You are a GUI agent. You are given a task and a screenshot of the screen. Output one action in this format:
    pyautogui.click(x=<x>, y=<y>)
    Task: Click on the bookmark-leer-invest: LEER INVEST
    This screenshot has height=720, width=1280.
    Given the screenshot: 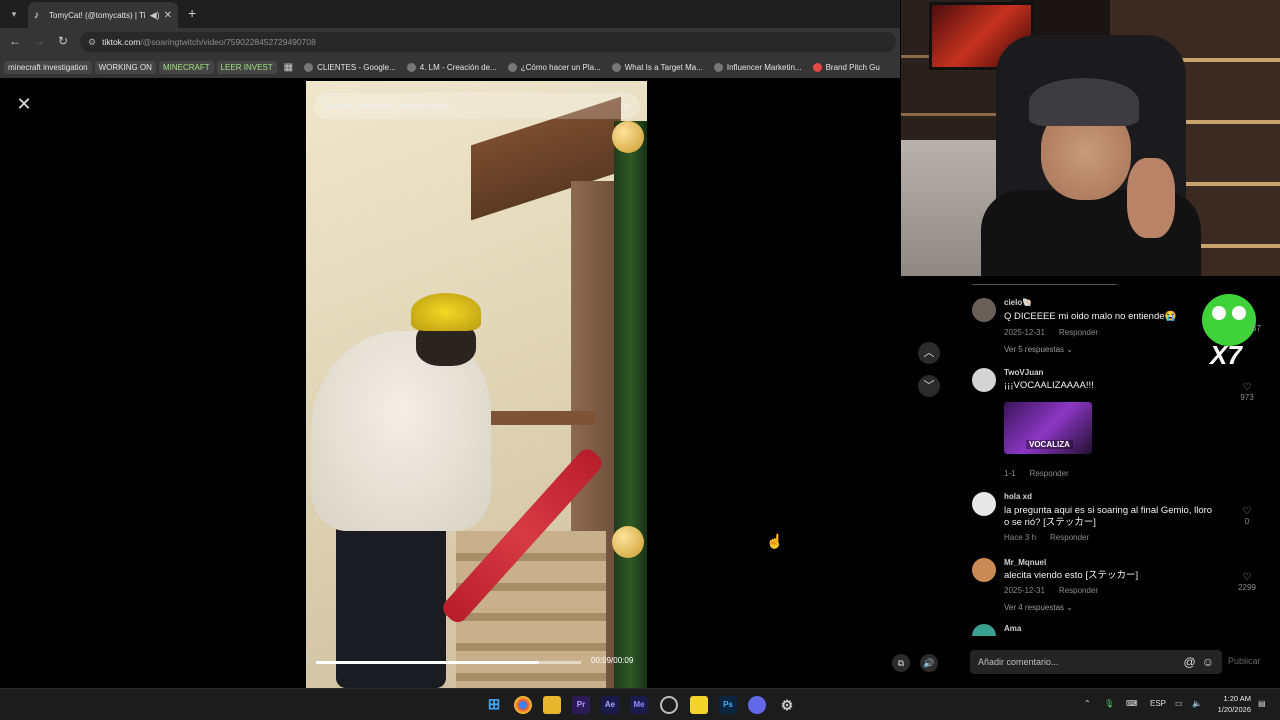 What is the action you would take?
    pyautogui.click(x=246, y=67)
    